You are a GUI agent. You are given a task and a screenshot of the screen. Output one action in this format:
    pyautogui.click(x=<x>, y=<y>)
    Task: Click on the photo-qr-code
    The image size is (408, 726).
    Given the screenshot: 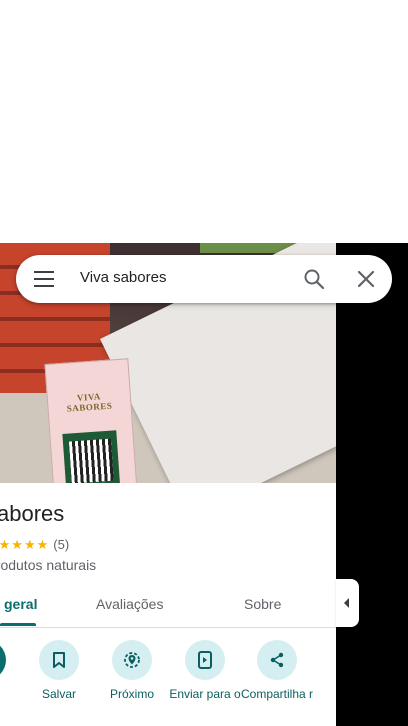 What is the action you would take?
    pyautogui.click(x=92, y=456)
    